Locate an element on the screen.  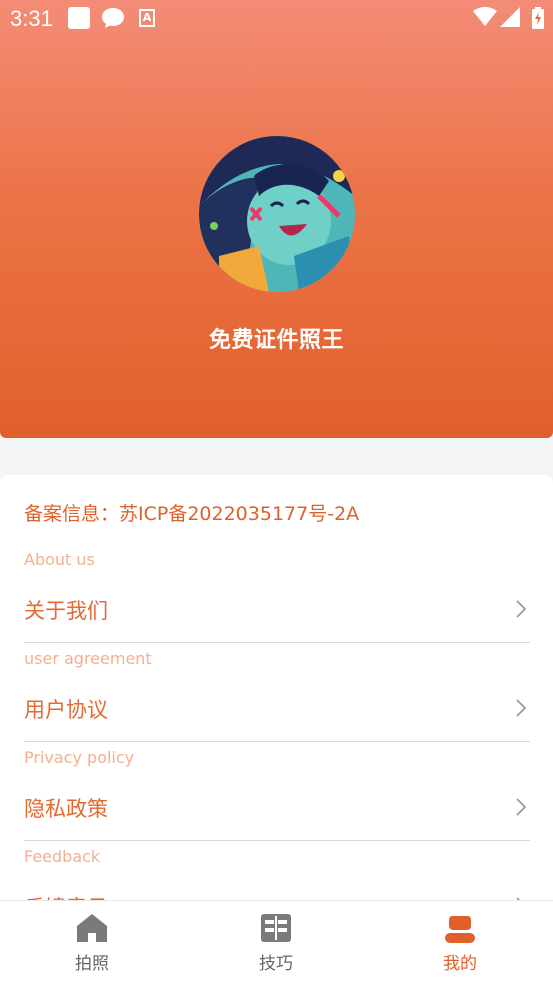
tab-tips-label: 技巧 is located at coordinates (276, 964).